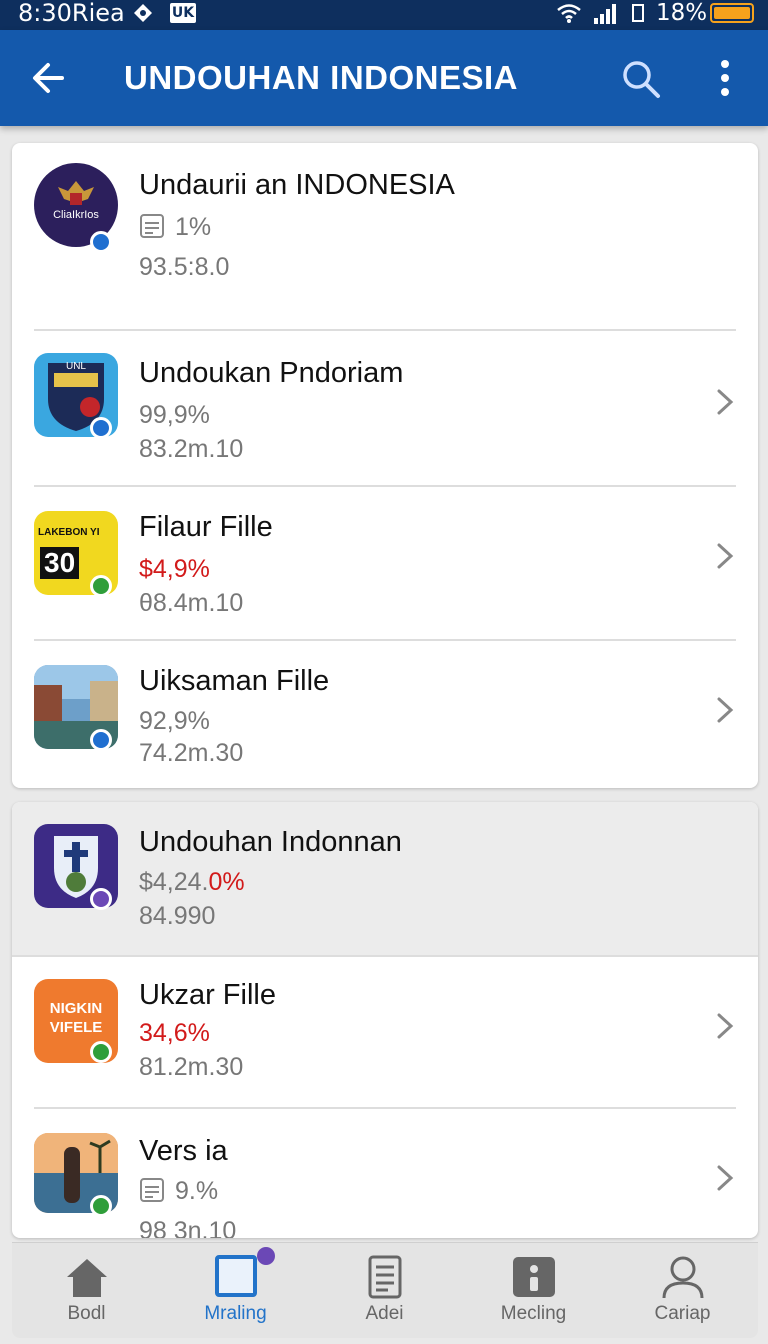  What do you see at coordinates (71, 13) in the screenshot?
I see `status-time: 8:30Riea` at bounding box center [71, 13].